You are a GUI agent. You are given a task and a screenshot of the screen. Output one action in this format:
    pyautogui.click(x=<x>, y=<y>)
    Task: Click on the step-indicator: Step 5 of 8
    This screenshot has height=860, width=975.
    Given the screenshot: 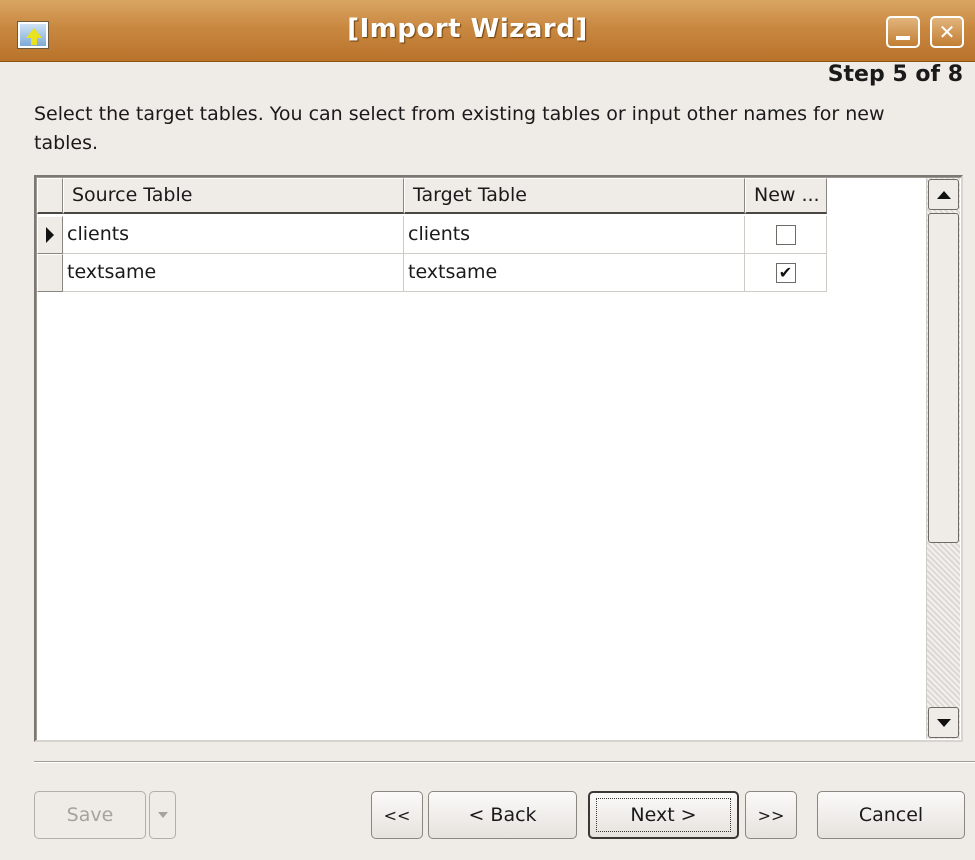 What is the action you would take?
    pyautogui.click(x=895, y=74)
    